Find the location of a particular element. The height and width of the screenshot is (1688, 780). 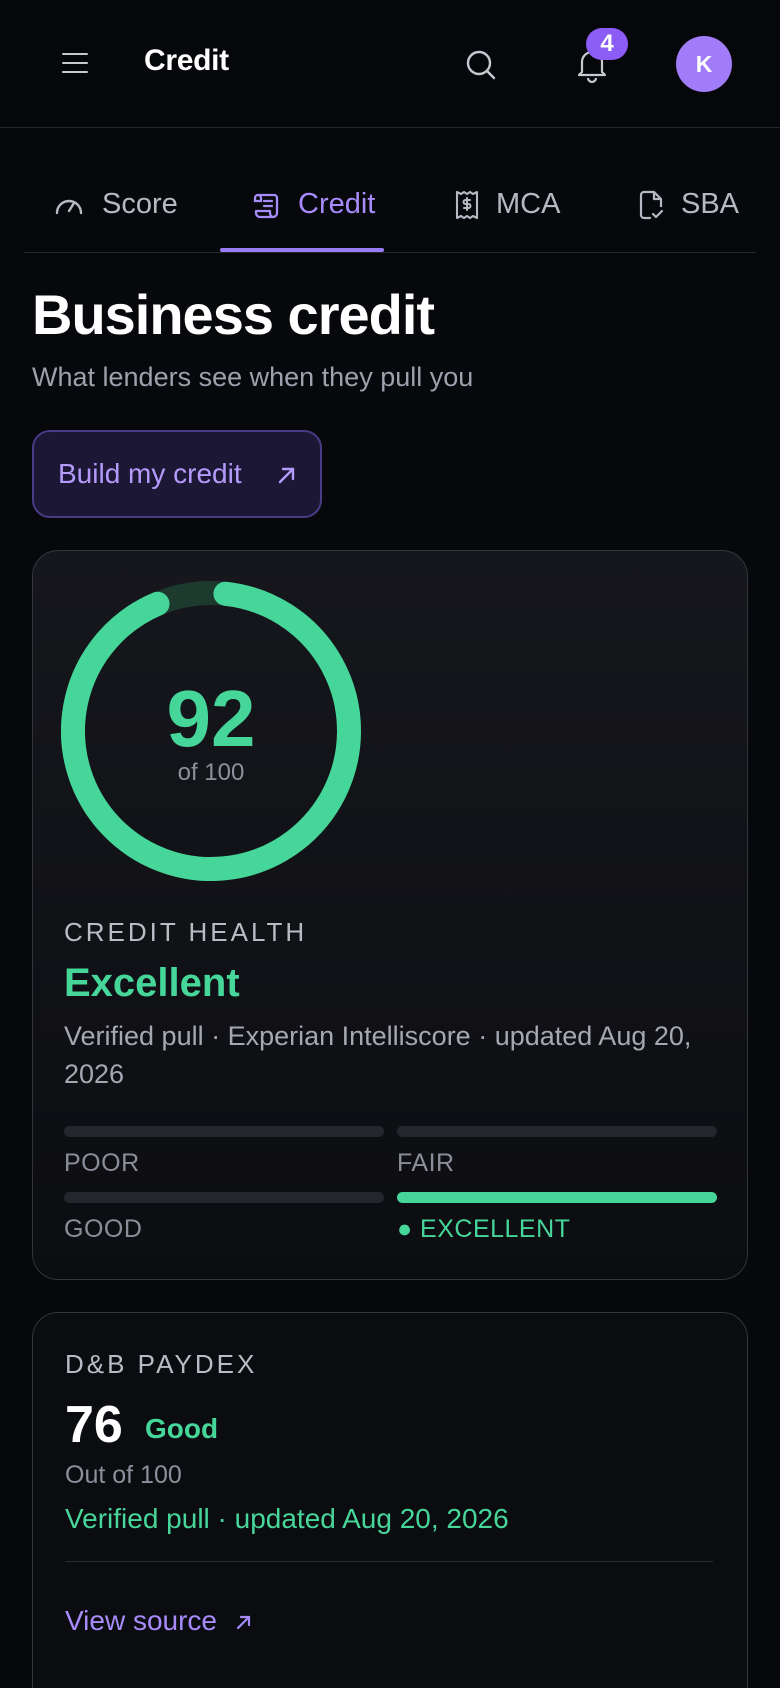

credit-health-heading: CREDIT HEALTH is located at coordinates (186, 932).